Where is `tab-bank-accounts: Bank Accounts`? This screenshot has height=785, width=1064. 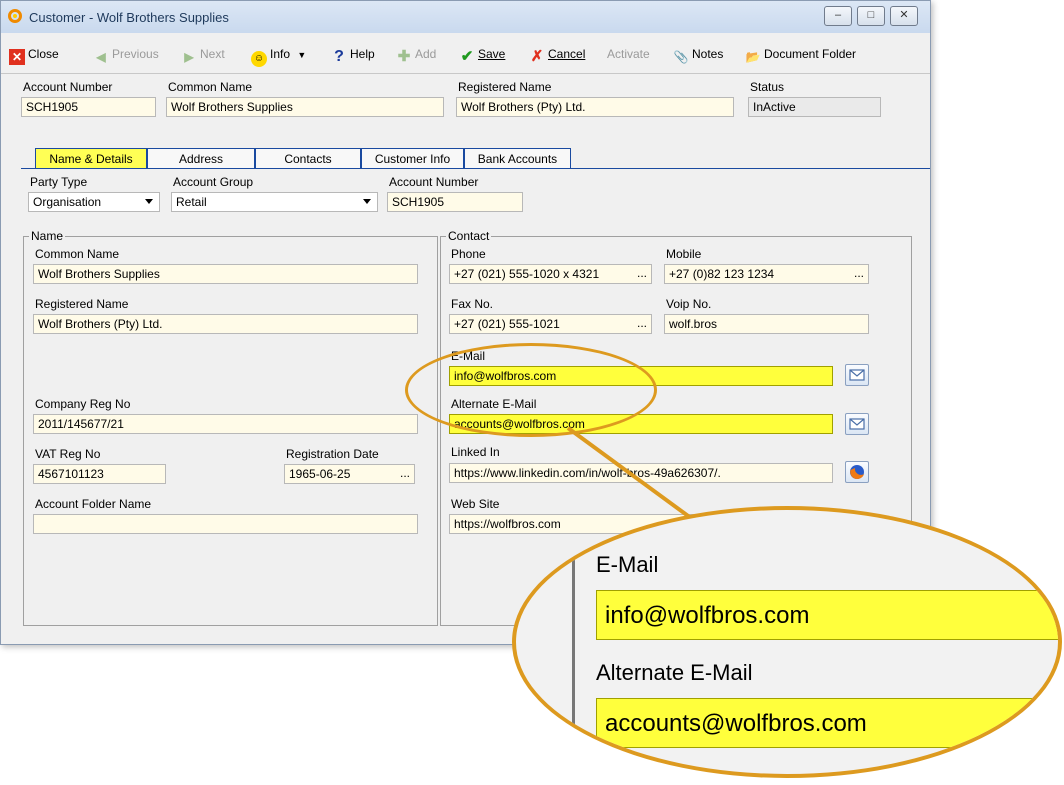
tab-bank-accounts: Bank Accounts is located at coordinates (517, 158).